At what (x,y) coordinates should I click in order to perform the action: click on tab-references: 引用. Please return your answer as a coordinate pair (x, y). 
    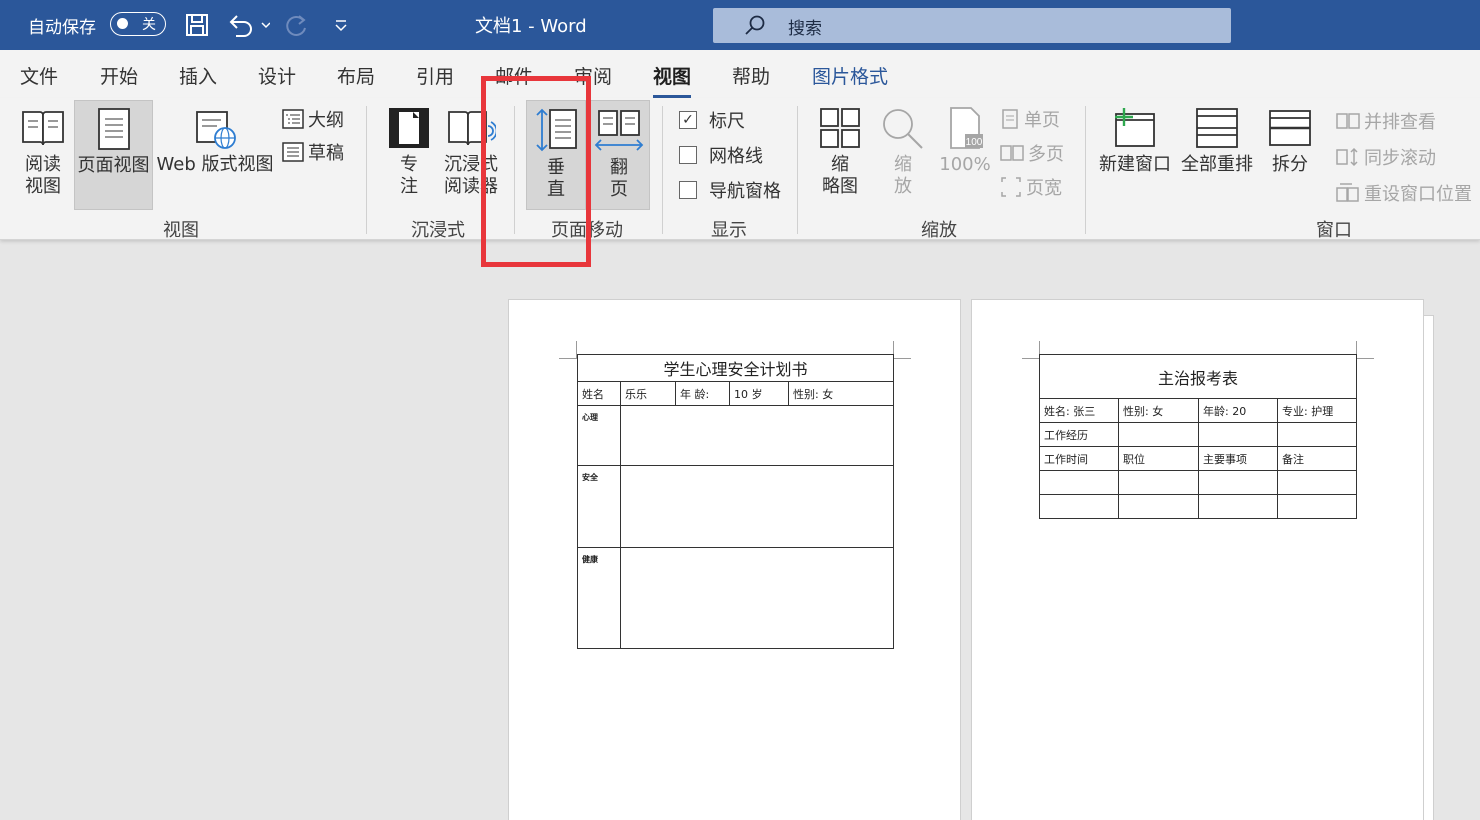
    Looking at the image, I should click on (435, 75).